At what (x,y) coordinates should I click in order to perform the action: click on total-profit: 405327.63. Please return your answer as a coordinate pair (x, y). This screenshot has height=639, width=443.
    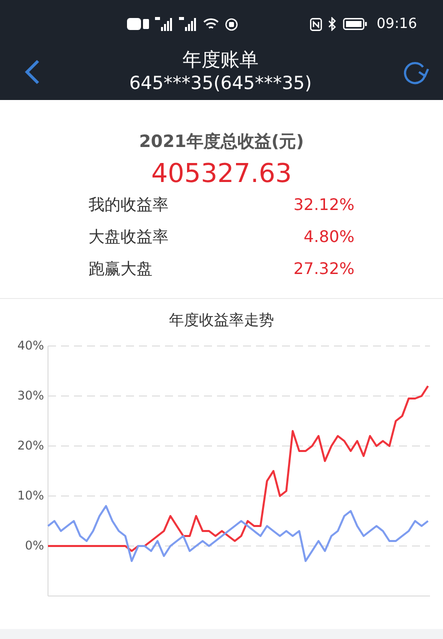
    Looking at the image, I should click on (221, 174).